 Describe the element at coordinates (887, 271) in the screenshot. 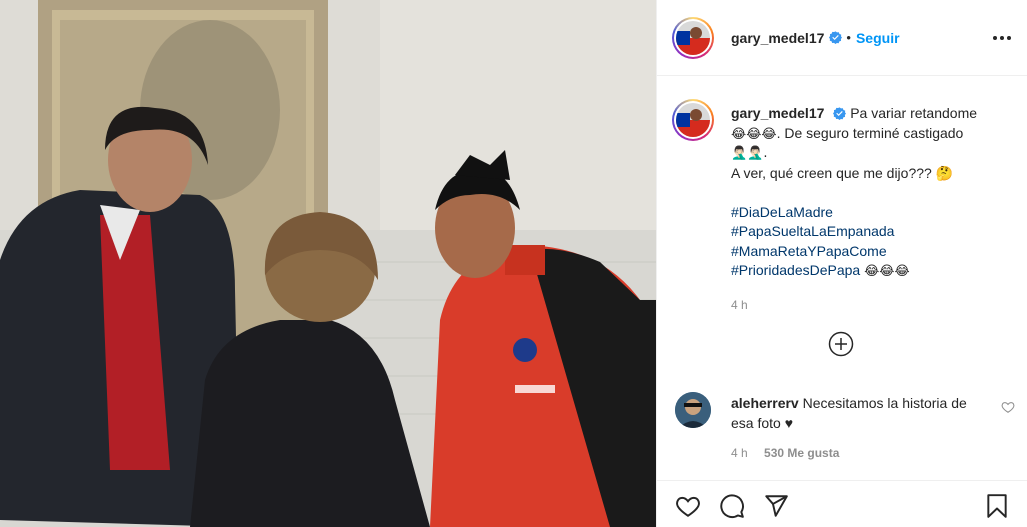

I see `caption-emoji-2: 😂😂😂` at that location.